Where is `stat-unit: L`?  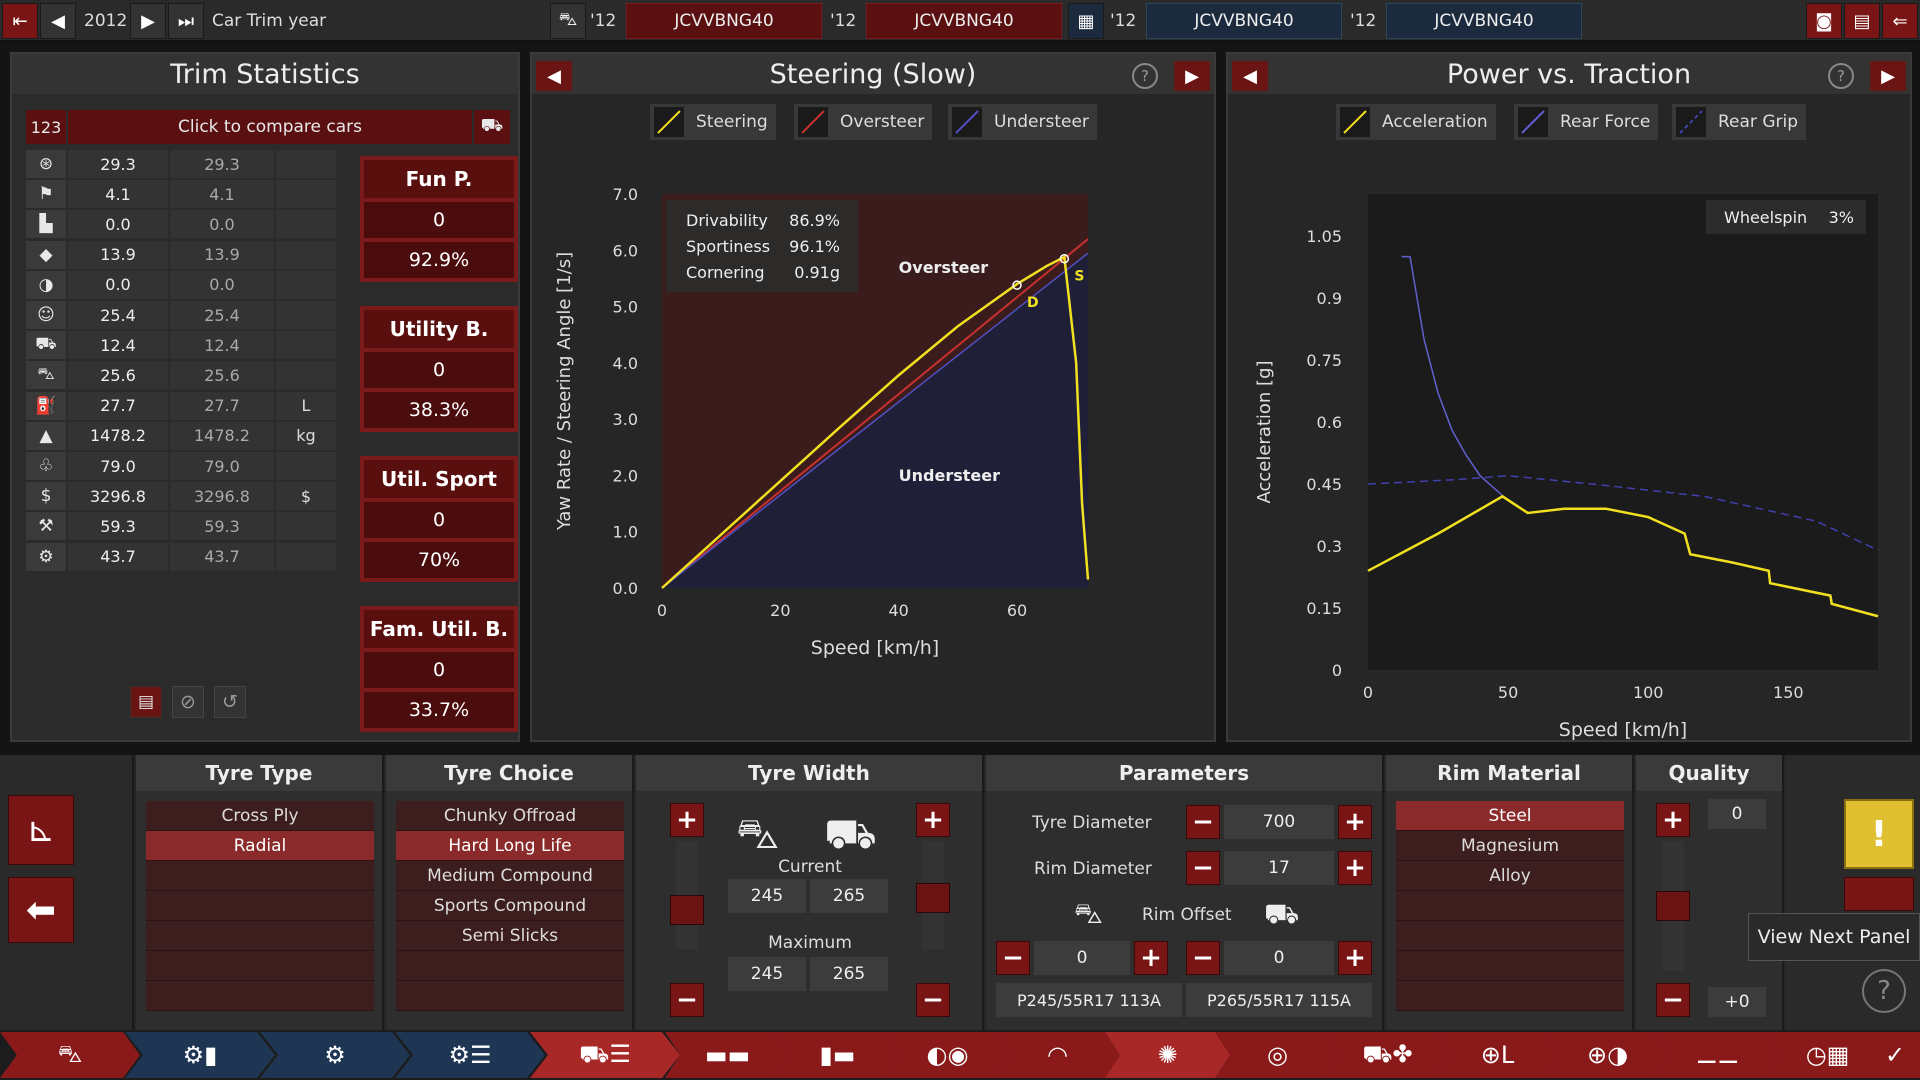
stat-unit: L is located at coordinates (306, 405).